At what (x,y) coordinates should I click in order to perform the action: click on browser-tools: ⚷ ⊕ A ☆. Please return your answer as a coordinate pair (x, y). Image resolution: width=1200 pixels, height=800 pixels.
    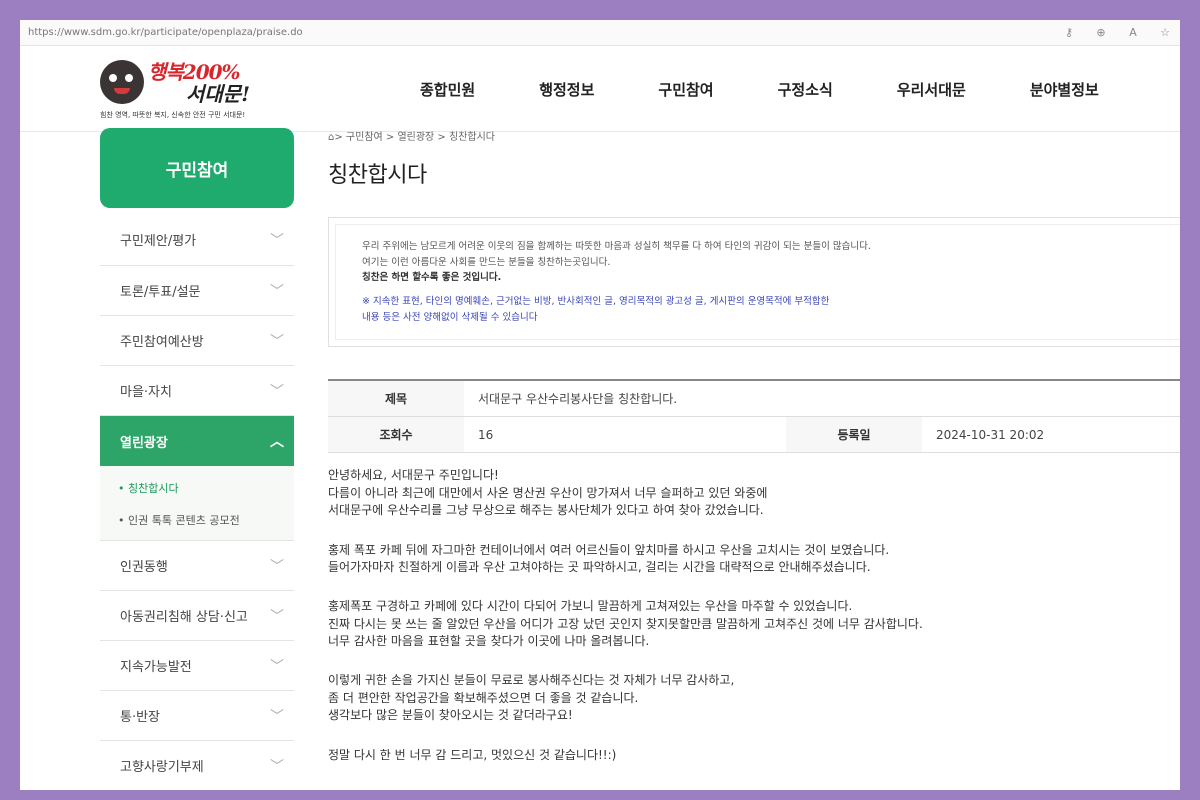
    Looking at the image, I should click on (1117, 32).